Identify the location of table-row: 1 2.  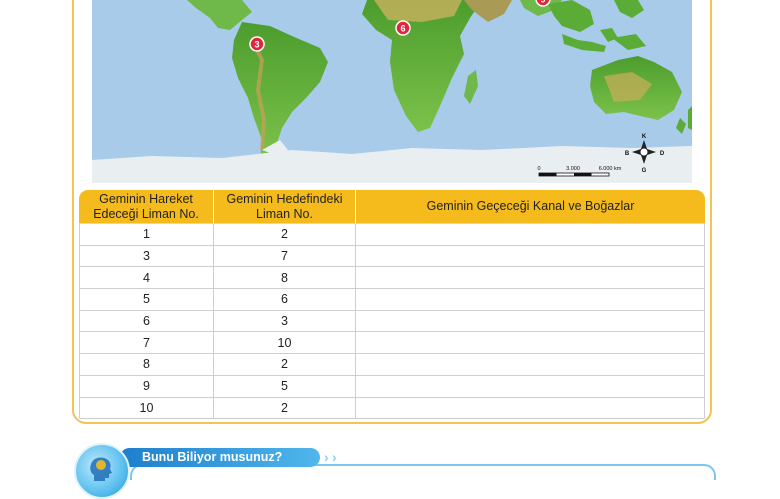
(392, 235).